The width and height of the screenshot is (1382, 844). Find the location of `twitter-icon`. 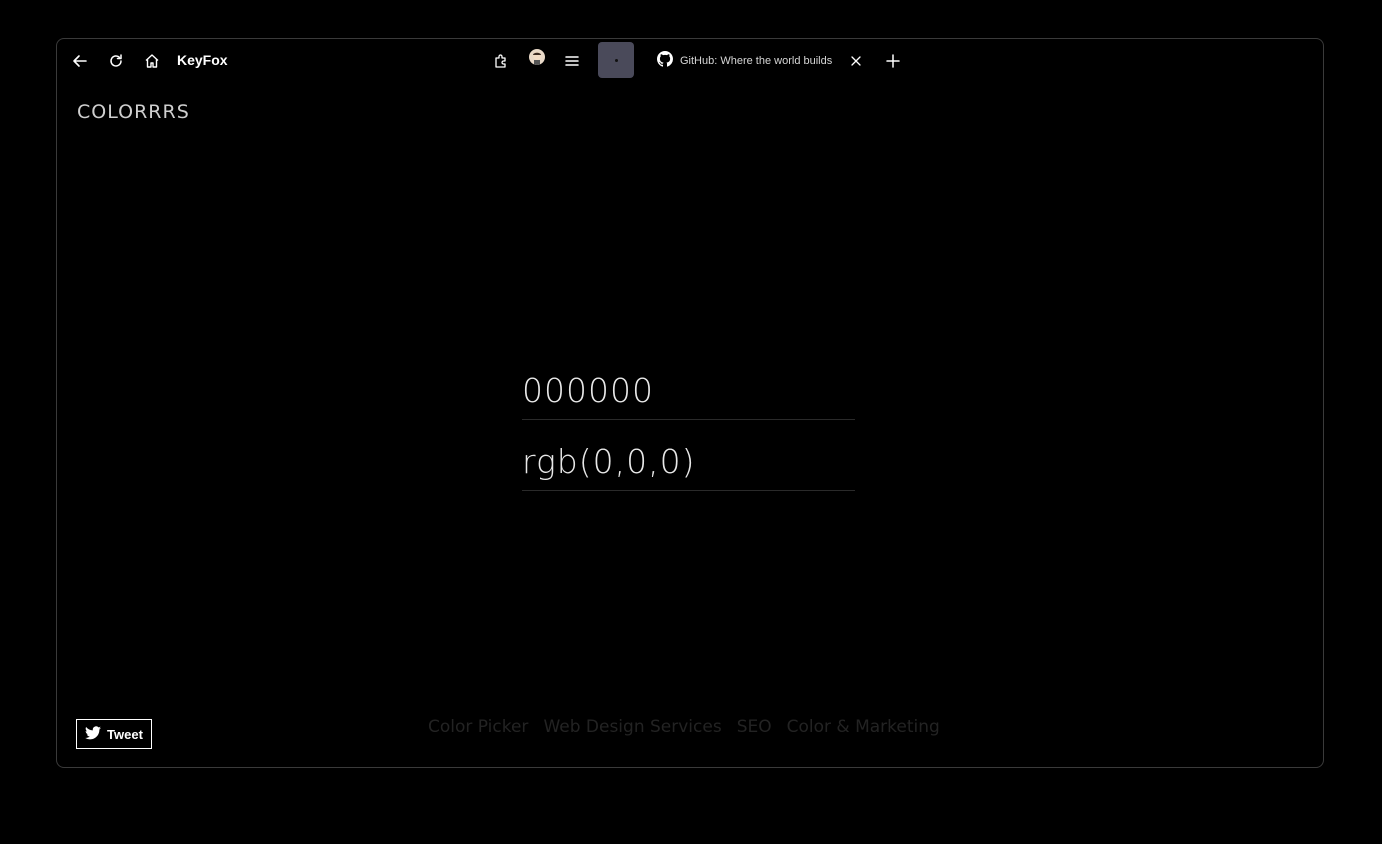

twitter-icon is located at coordinates (96, 734).